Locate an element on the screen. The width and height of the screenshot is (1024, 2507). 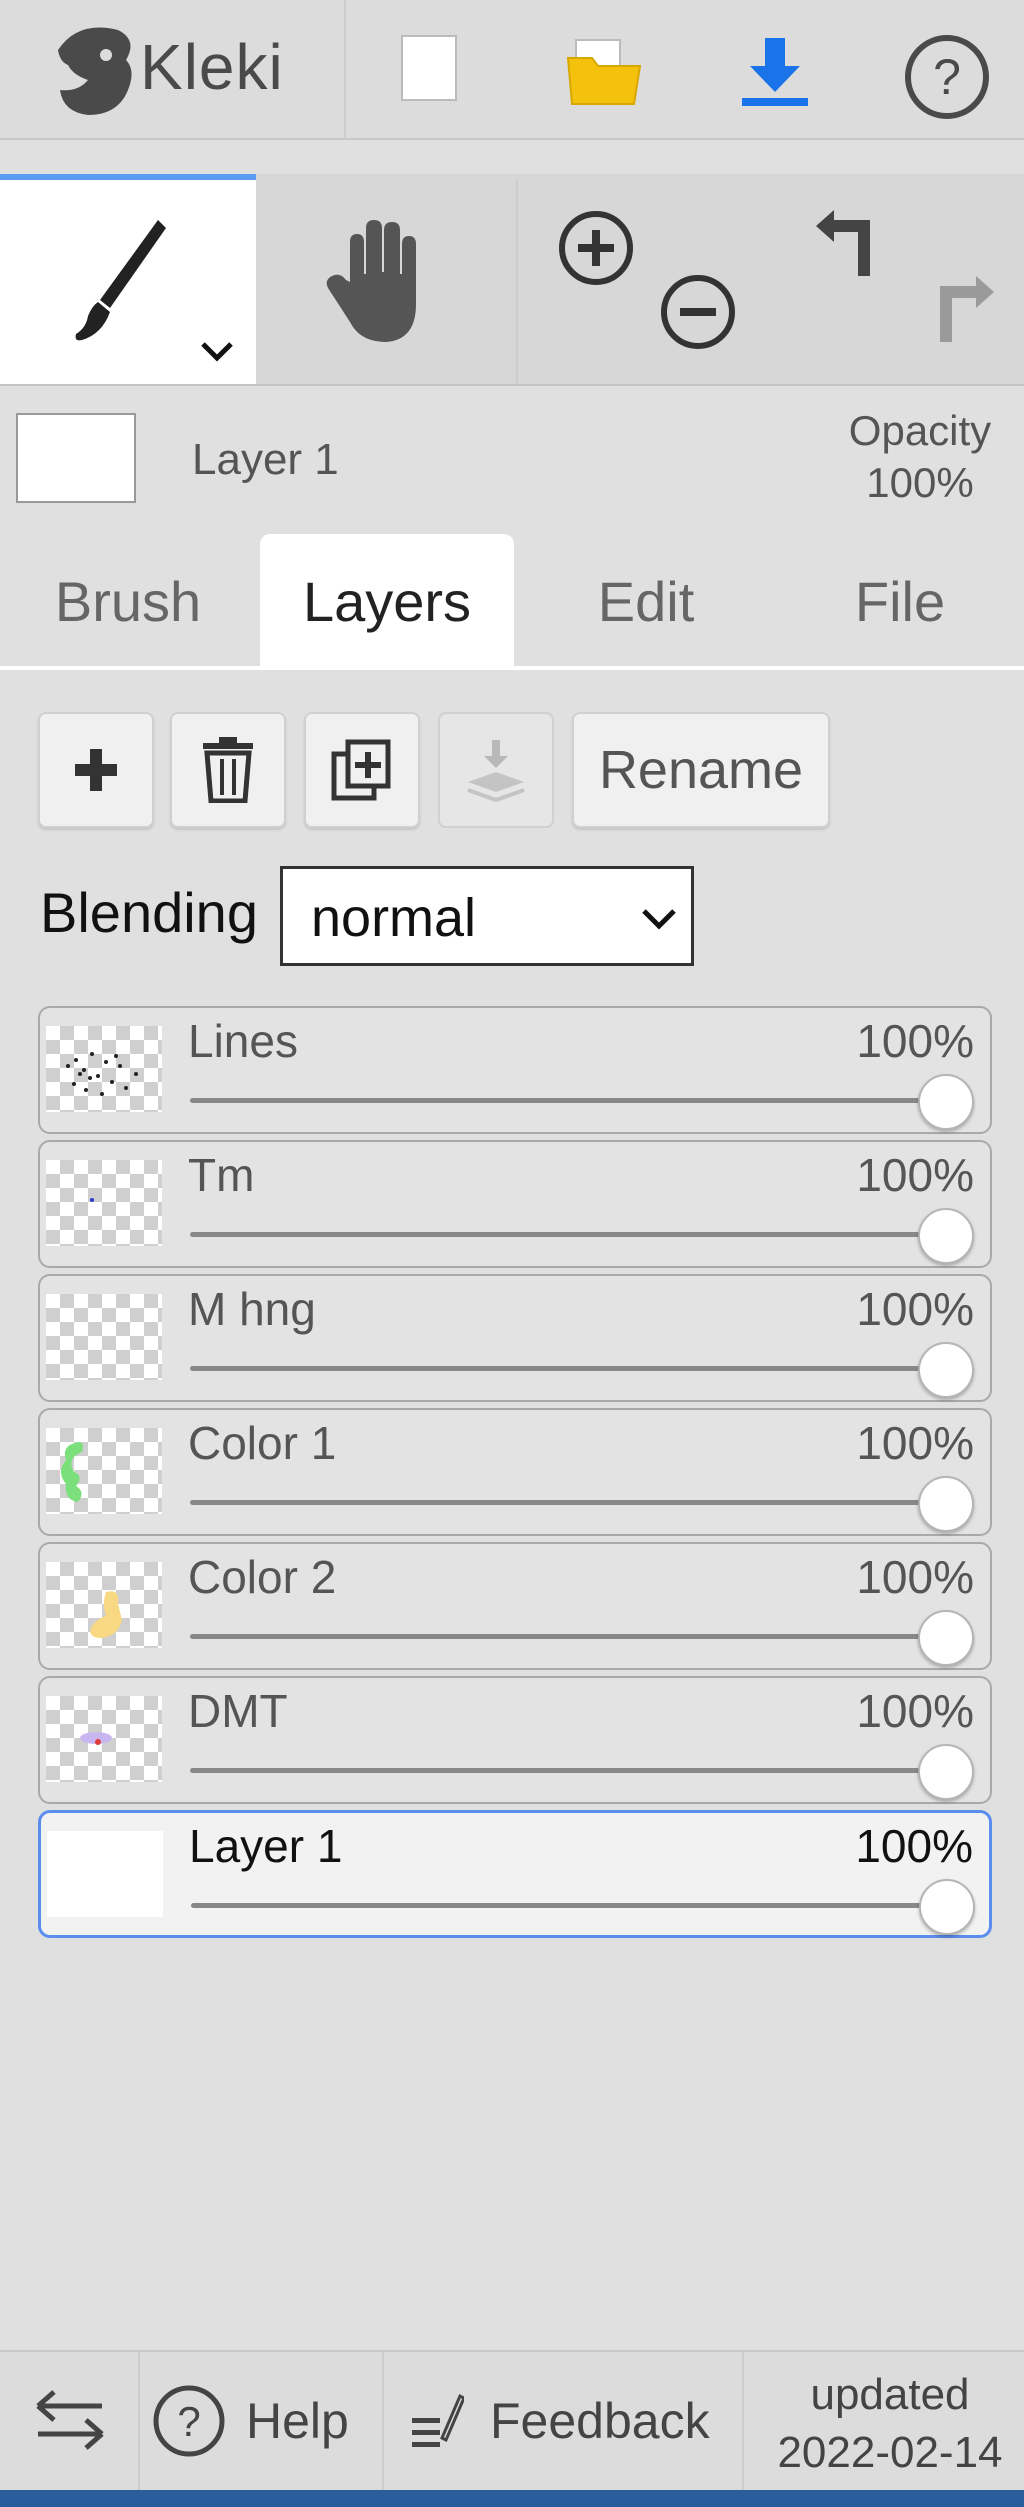
plus-icon is located at coordinates (96, 770).